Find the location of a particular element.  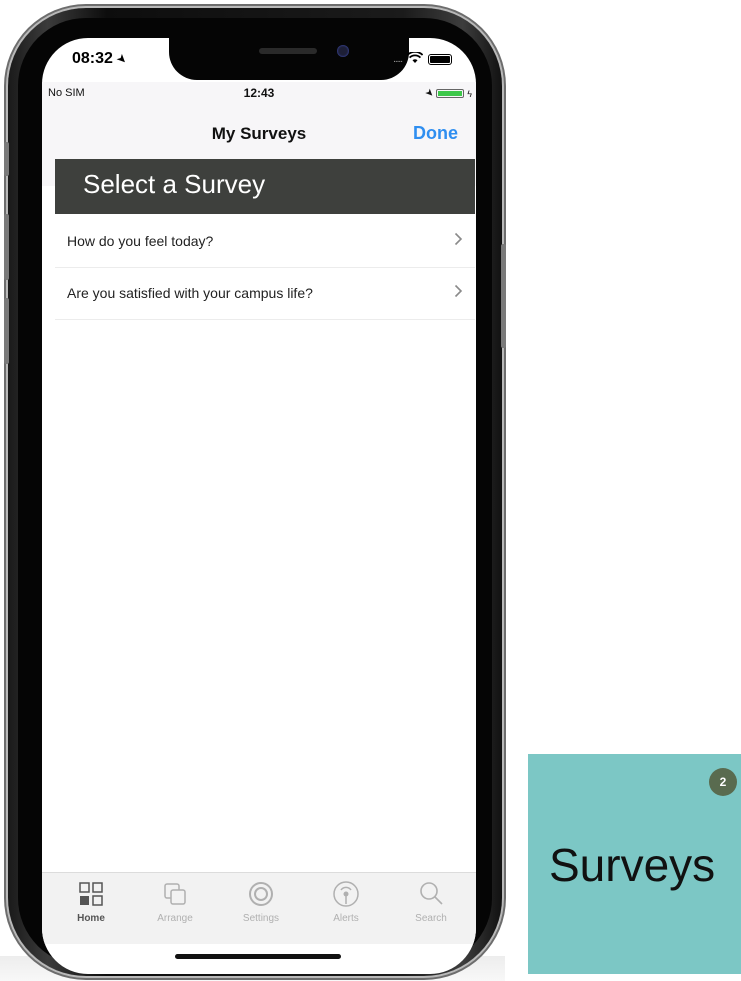

navigation-bar: My Surveys Done is located at coordinates (259, 135).